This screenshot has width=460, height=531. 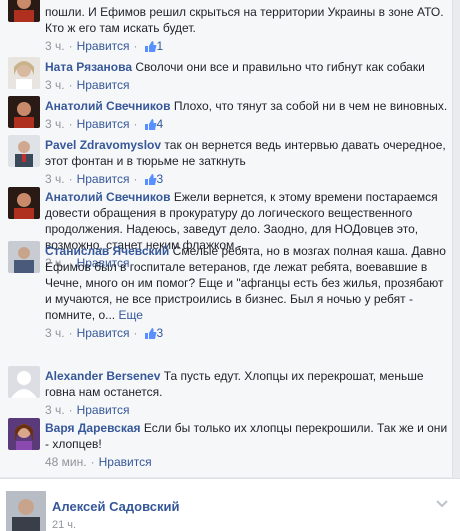 I want to click on author-name: Pavel Zdravomyslov, so click(x=103, y=145).